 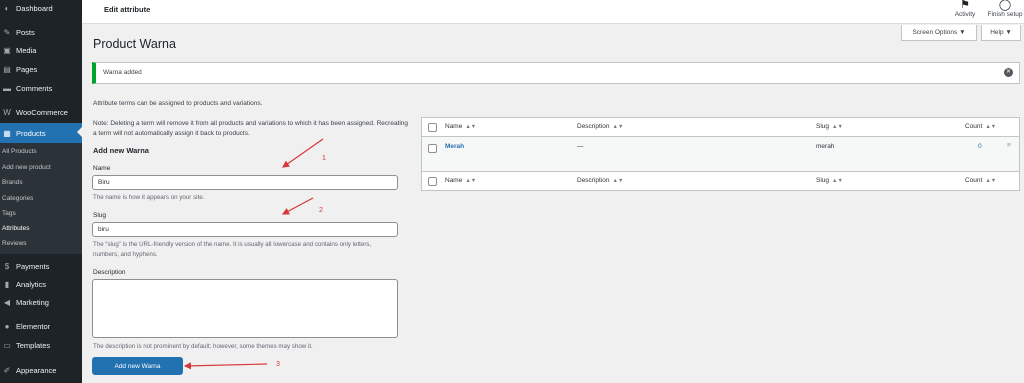 I want to click on page-title: Product Warna, so click(x=134, y=44).